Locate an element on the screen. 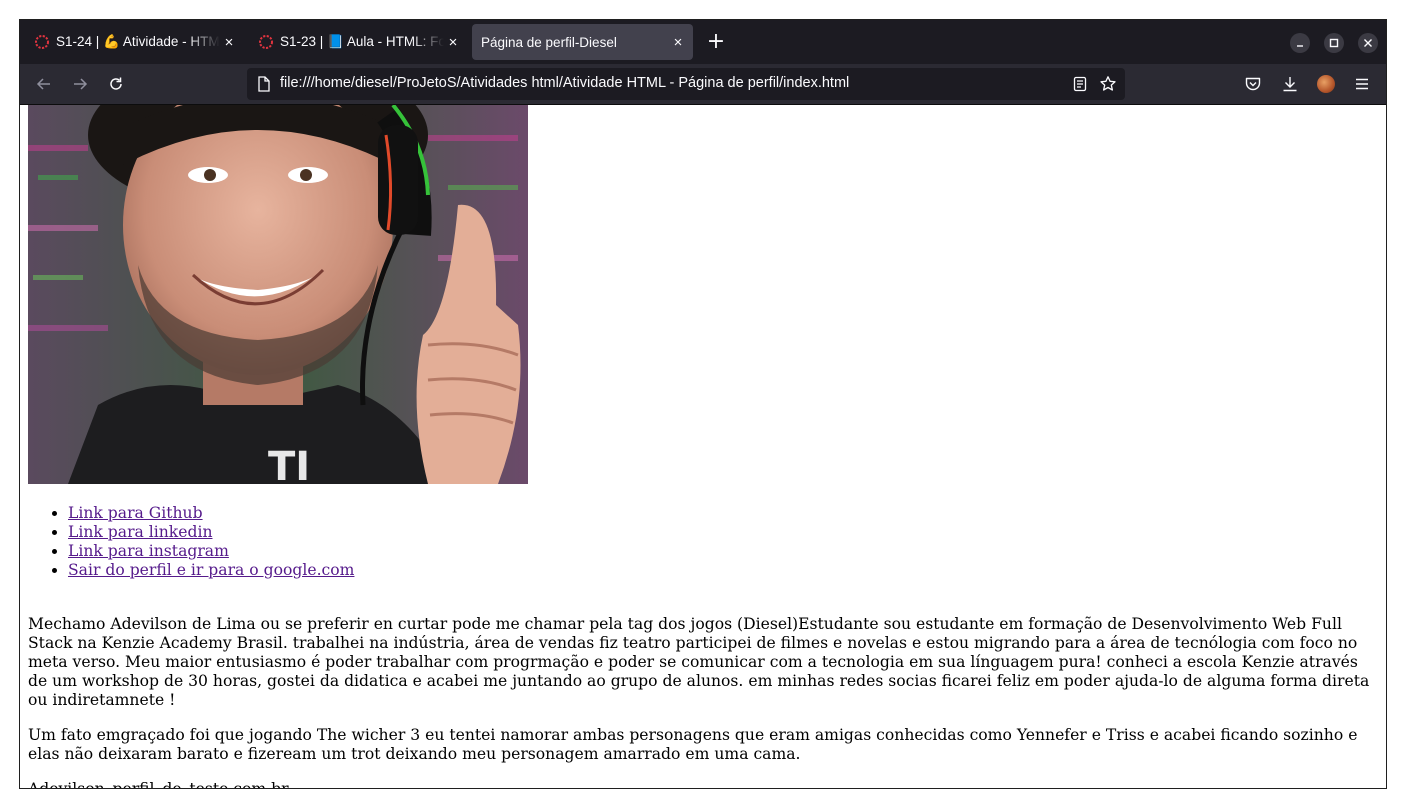 The height and width of the screenshot is (808, 1406). tab-s1-23: S1-23 | 📘 Aula - HTML: Fo × is located at coordinates (358, 42).